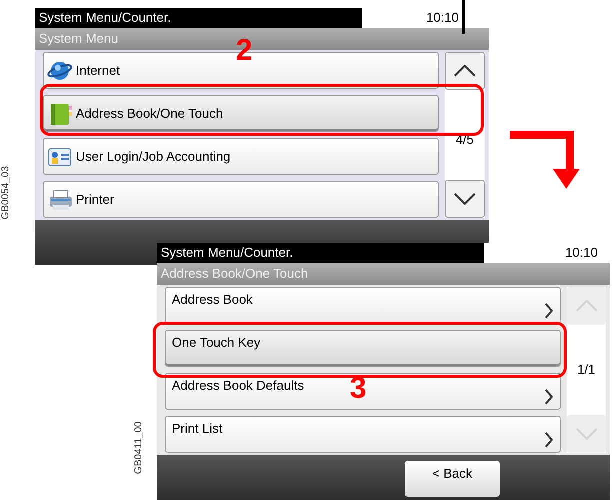 This screenshot has height=500, width=616. I want to click on menu-item: One Touch Key, so click(363, 348).